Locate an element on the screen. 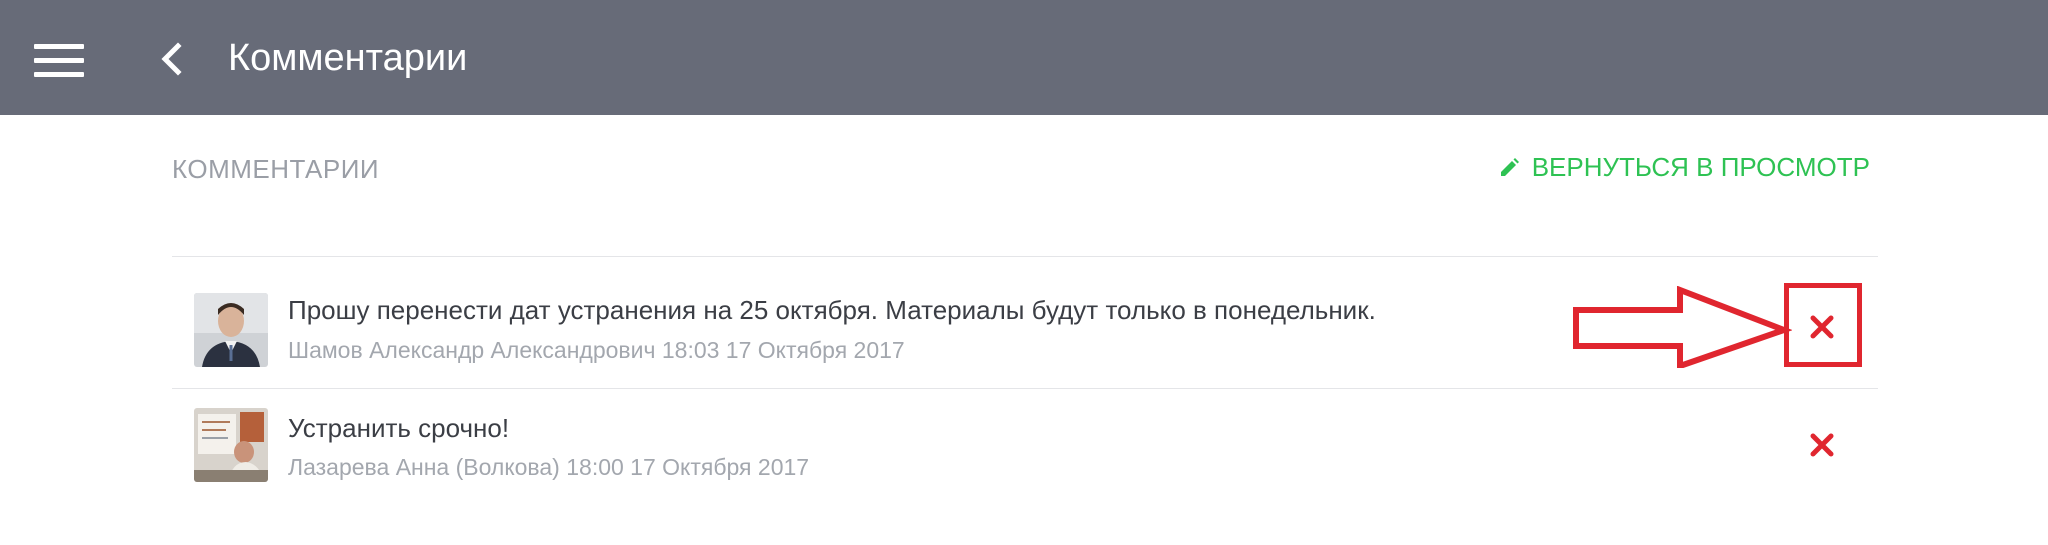 The image size is (2048, 545). pencil-icon is located at coordinates (1509, 166).